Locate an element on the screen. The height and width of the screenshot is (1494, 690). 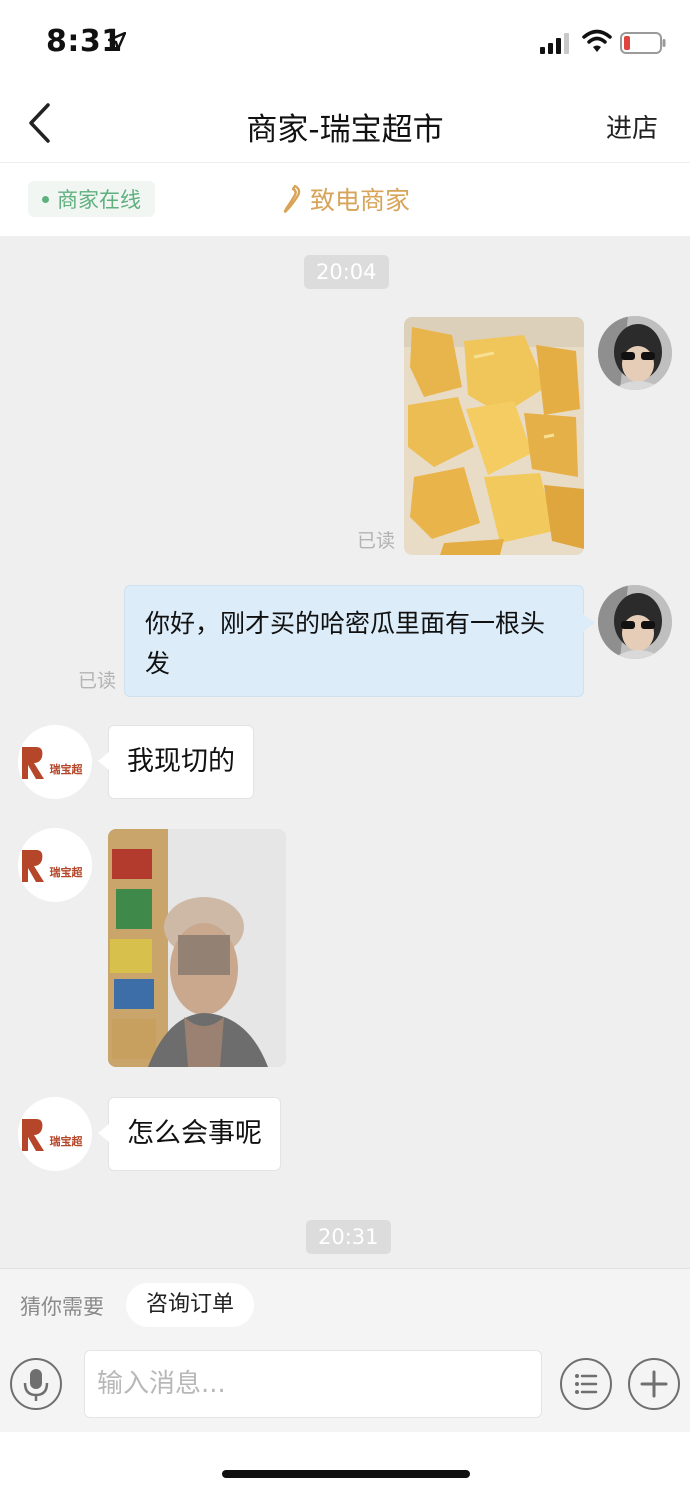
location-arrow-icon is located at coordinates (117, 41).